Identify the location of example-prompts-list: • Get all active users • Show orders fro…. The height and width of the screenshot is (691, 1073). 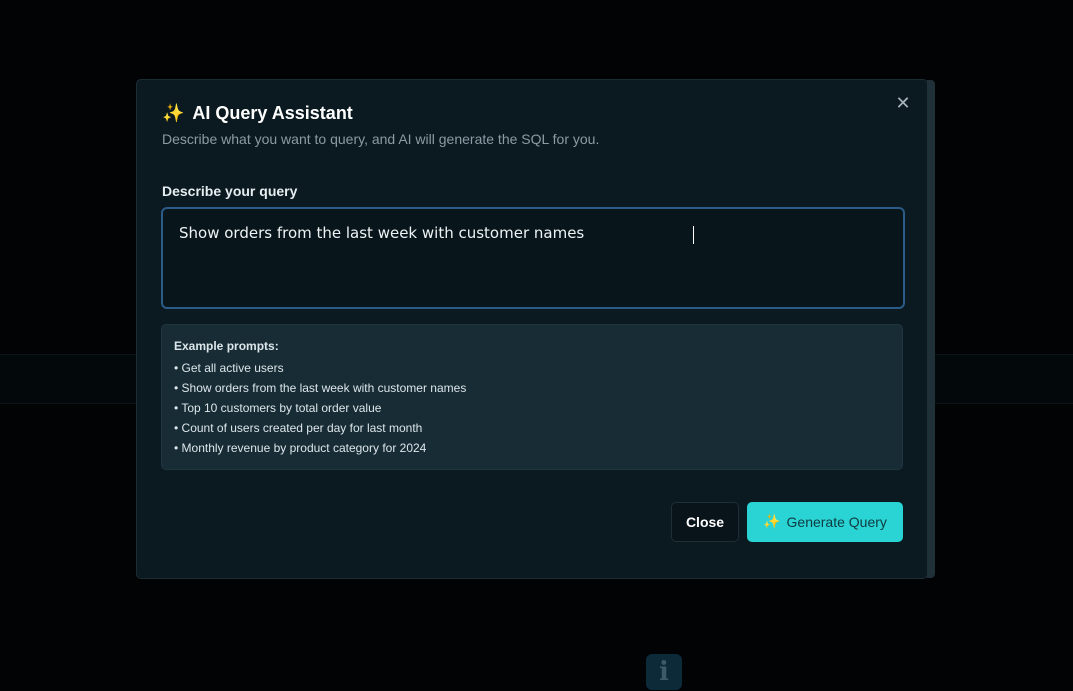
(532, 412).